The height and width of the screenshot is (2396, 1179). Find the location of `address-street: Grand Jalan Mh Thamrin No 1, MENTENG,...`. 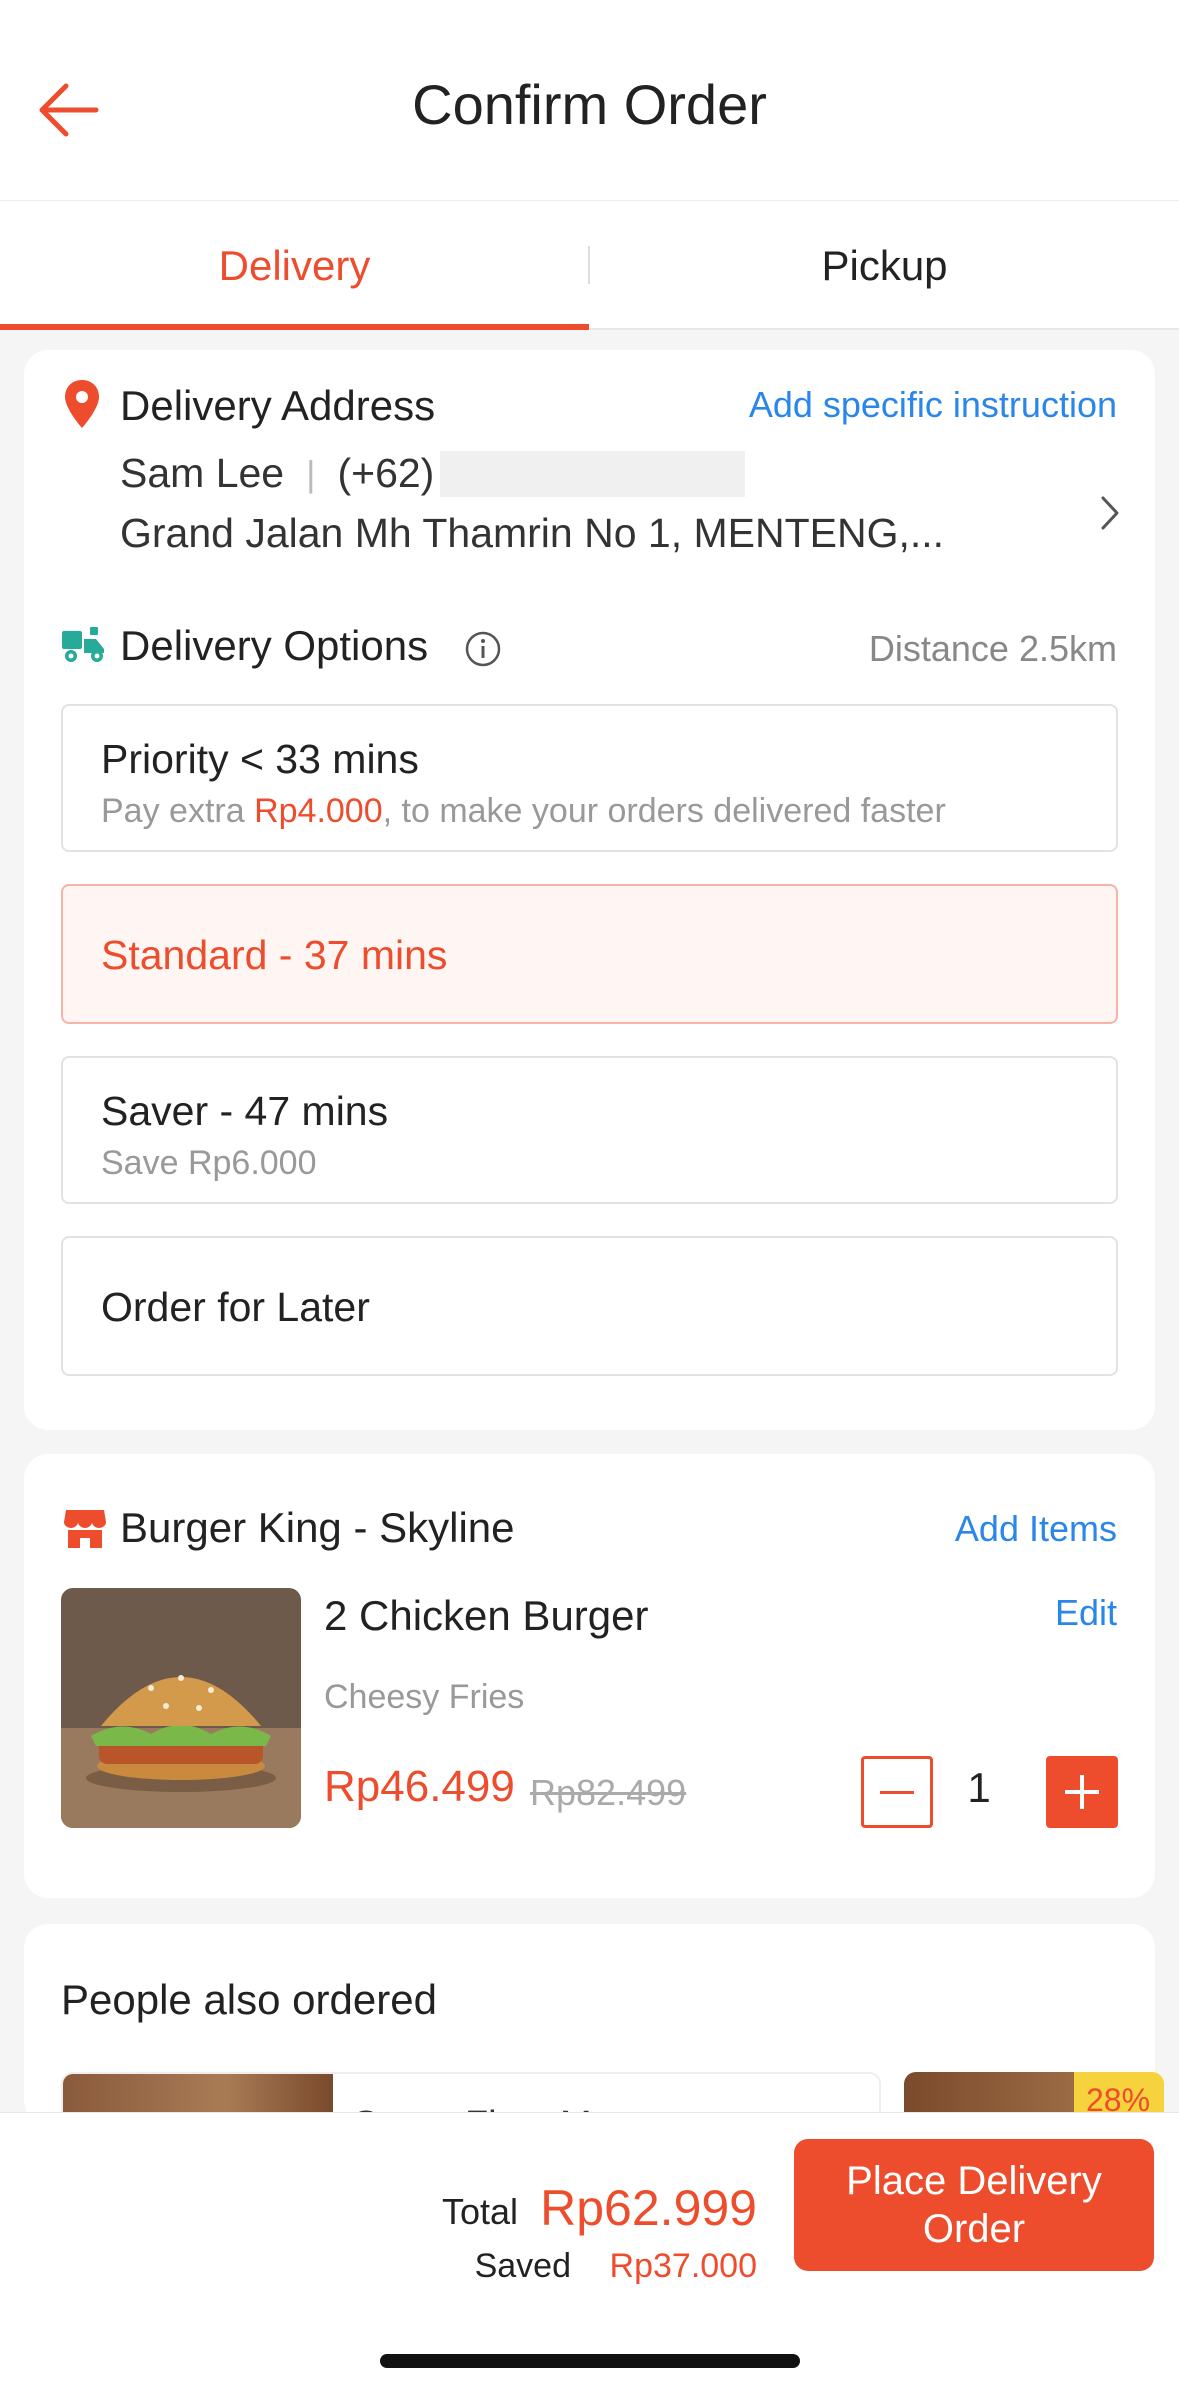

address-street: Grand Jalan Mh Thamrin No 1, MENTENG,... is located at coordinates (560, 533).